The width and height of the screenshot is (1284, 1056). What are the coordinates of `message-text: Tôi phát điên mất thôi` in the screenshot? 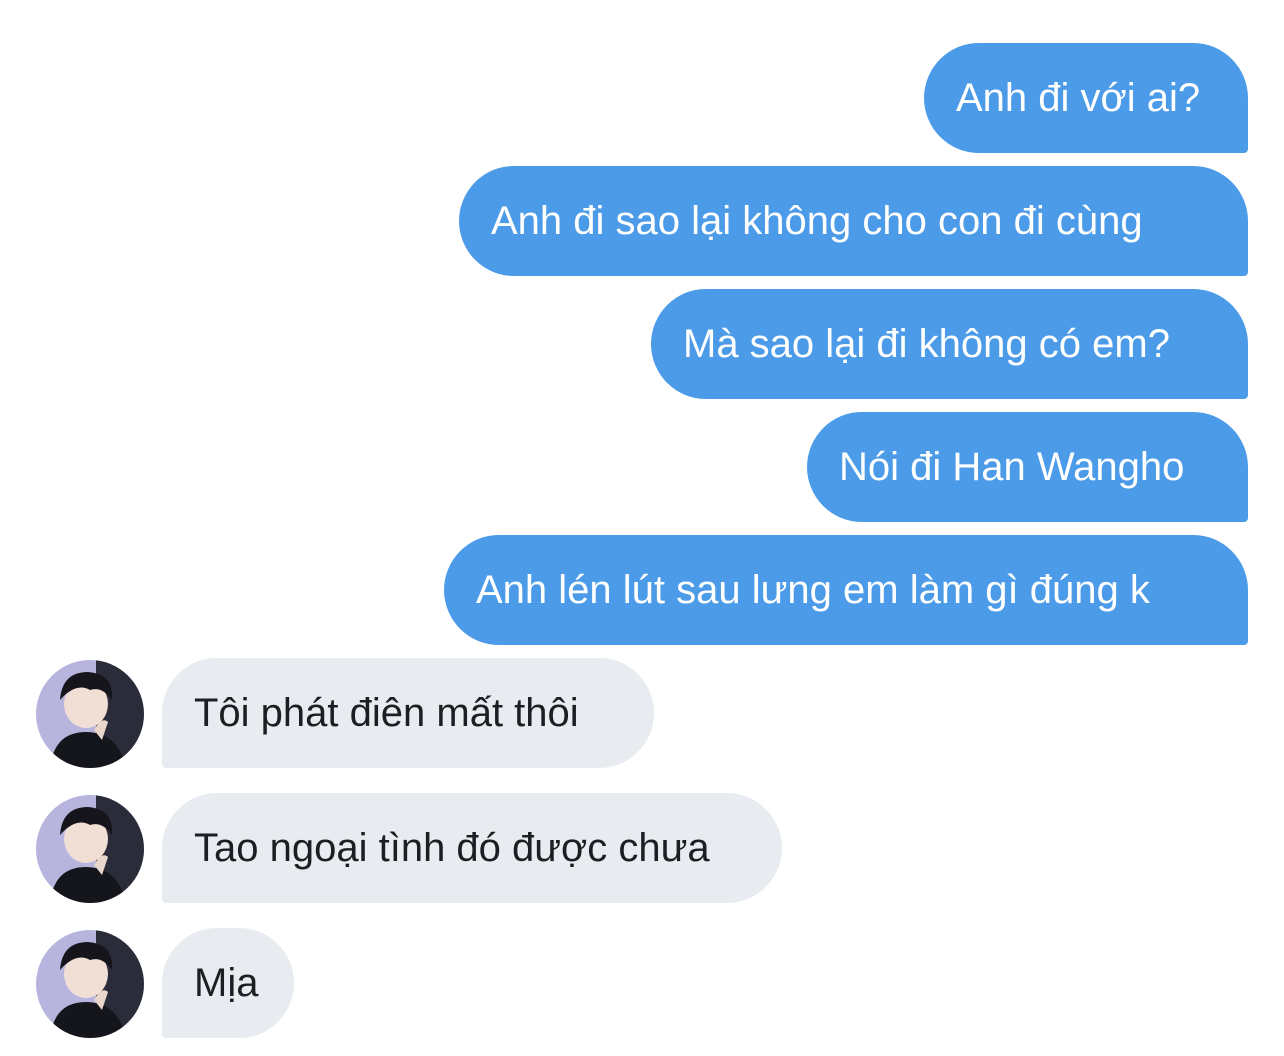 It's located at (386, 713).